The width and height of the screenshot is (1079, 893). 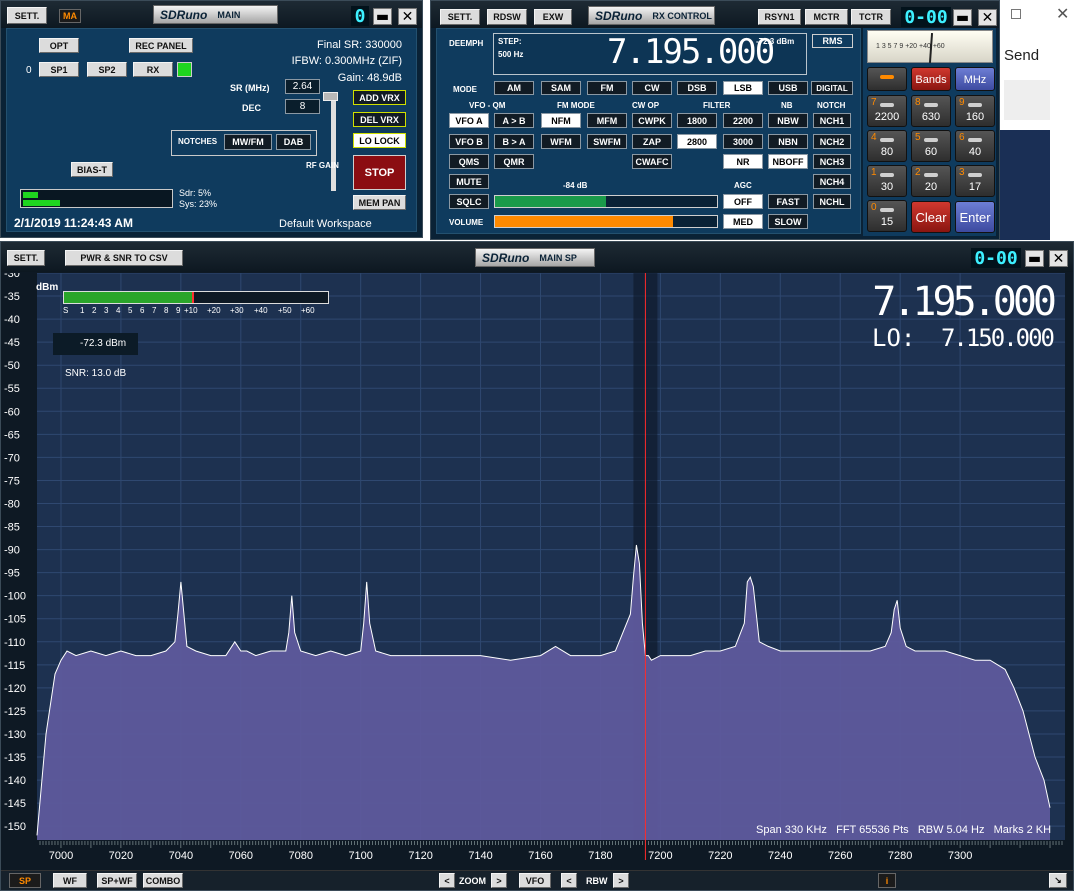 What do you see at coordinates (832, 181) in the screenshot?
I see `nch4-button: NCH4` at bounding box center [832, 181].